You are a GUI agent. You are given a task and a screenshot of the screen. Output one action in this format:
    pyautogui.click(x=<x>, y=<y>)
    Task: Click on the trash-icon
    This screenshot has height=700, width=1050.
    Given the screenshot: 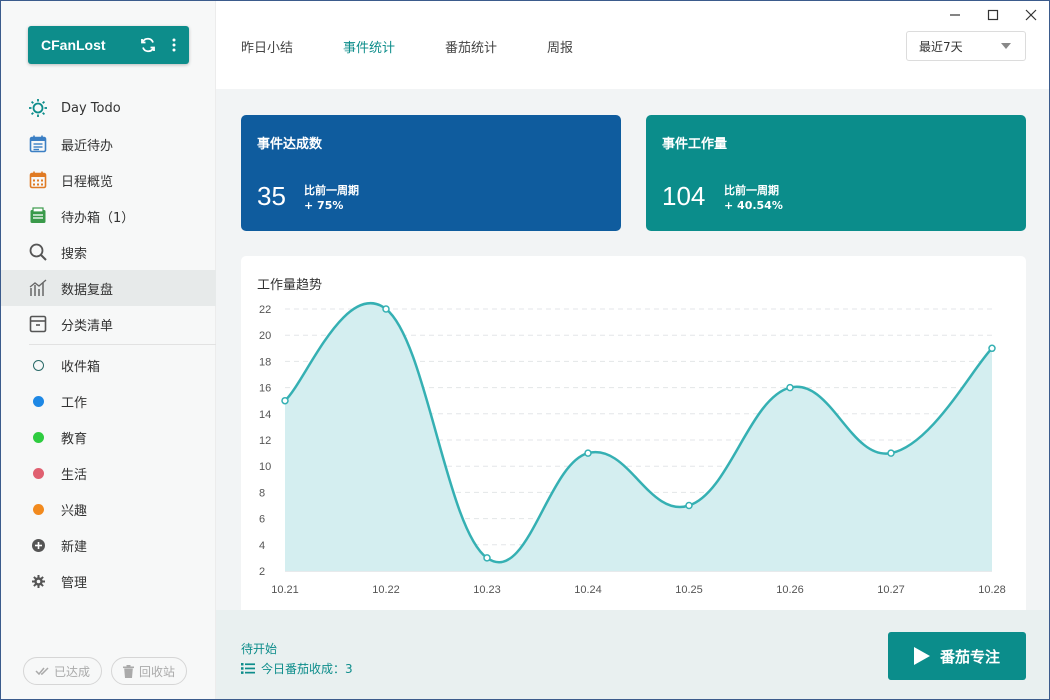 What is the action you would take?
    pyautogui.click(x=129, y=671)
    